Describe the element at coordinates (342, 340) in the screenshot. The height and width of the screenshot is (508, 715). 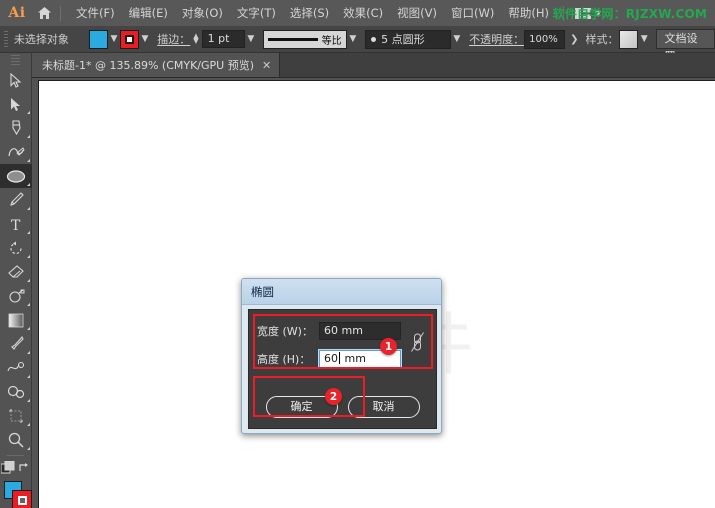
I see `dialog-fields: 宽度 (W)： 60 mm 高度 (H)： 60 mm` at that location.